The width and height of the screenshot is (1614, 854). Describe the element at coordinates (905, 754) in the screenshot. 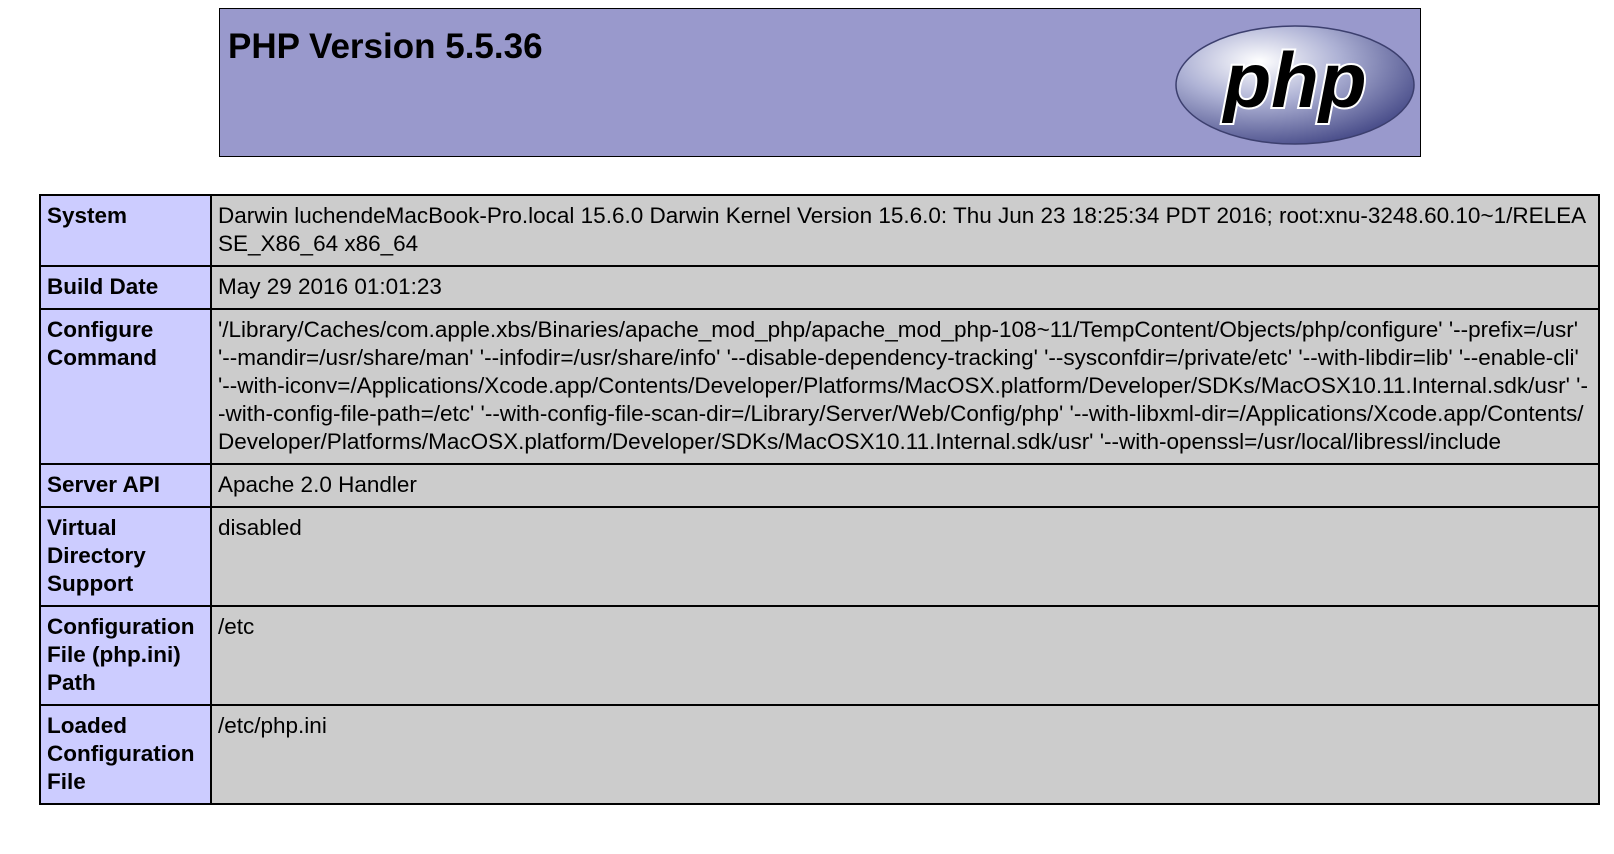

I see `info-value: /etc/php.ini` at that location.